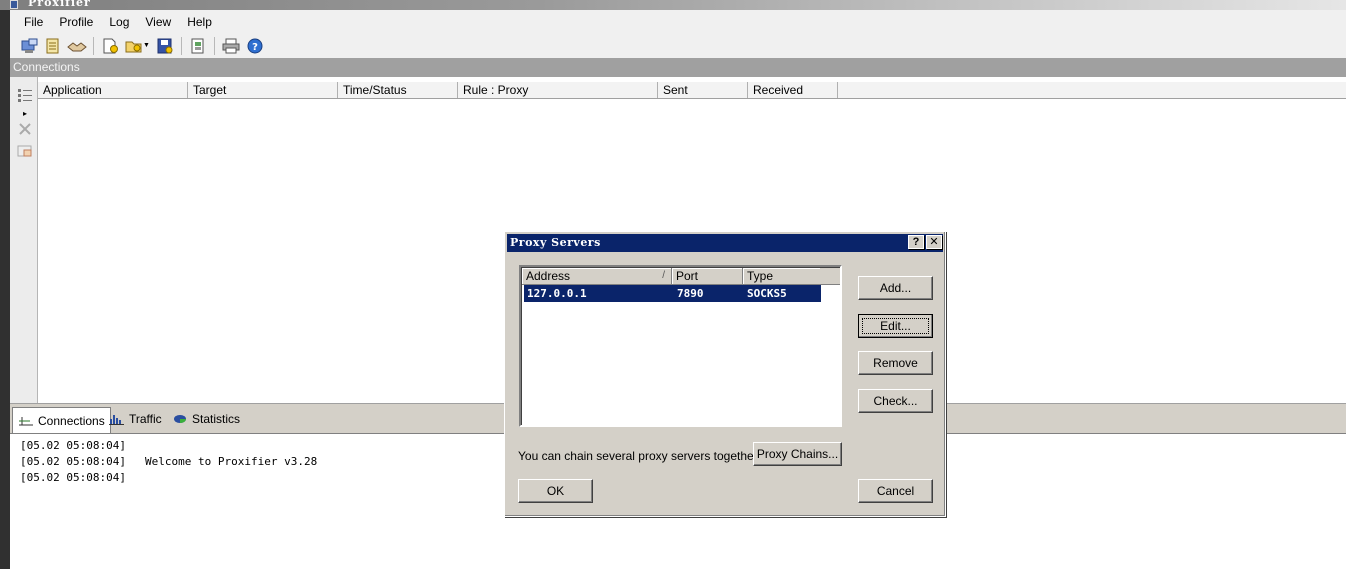 This screenshot has width=1346, height=569. What do you see at coordinates (548, 276) in the screenshot?
I see `column-address-label: Address` at bounding box center [548, 276].